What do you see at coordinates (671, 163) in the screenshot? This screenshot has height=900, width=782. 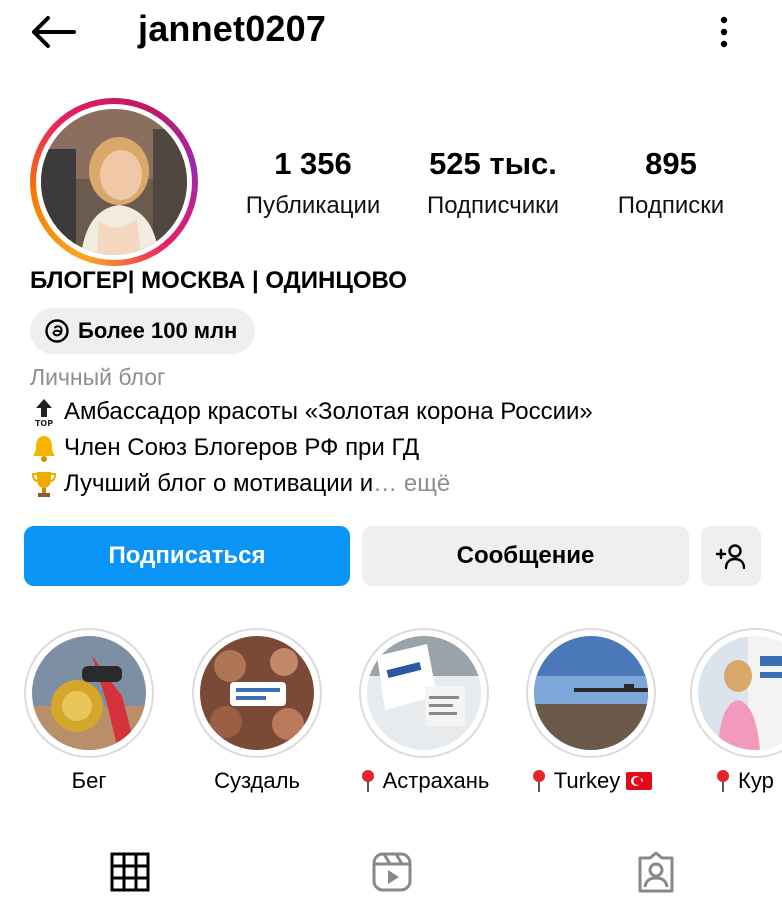 I see `stat-following-value: 895` at bounding box center [671, 163].